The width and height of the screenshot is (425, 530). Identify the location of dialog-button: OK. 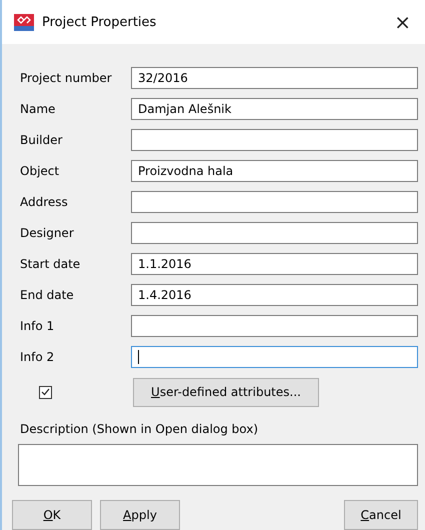
(52, 515).